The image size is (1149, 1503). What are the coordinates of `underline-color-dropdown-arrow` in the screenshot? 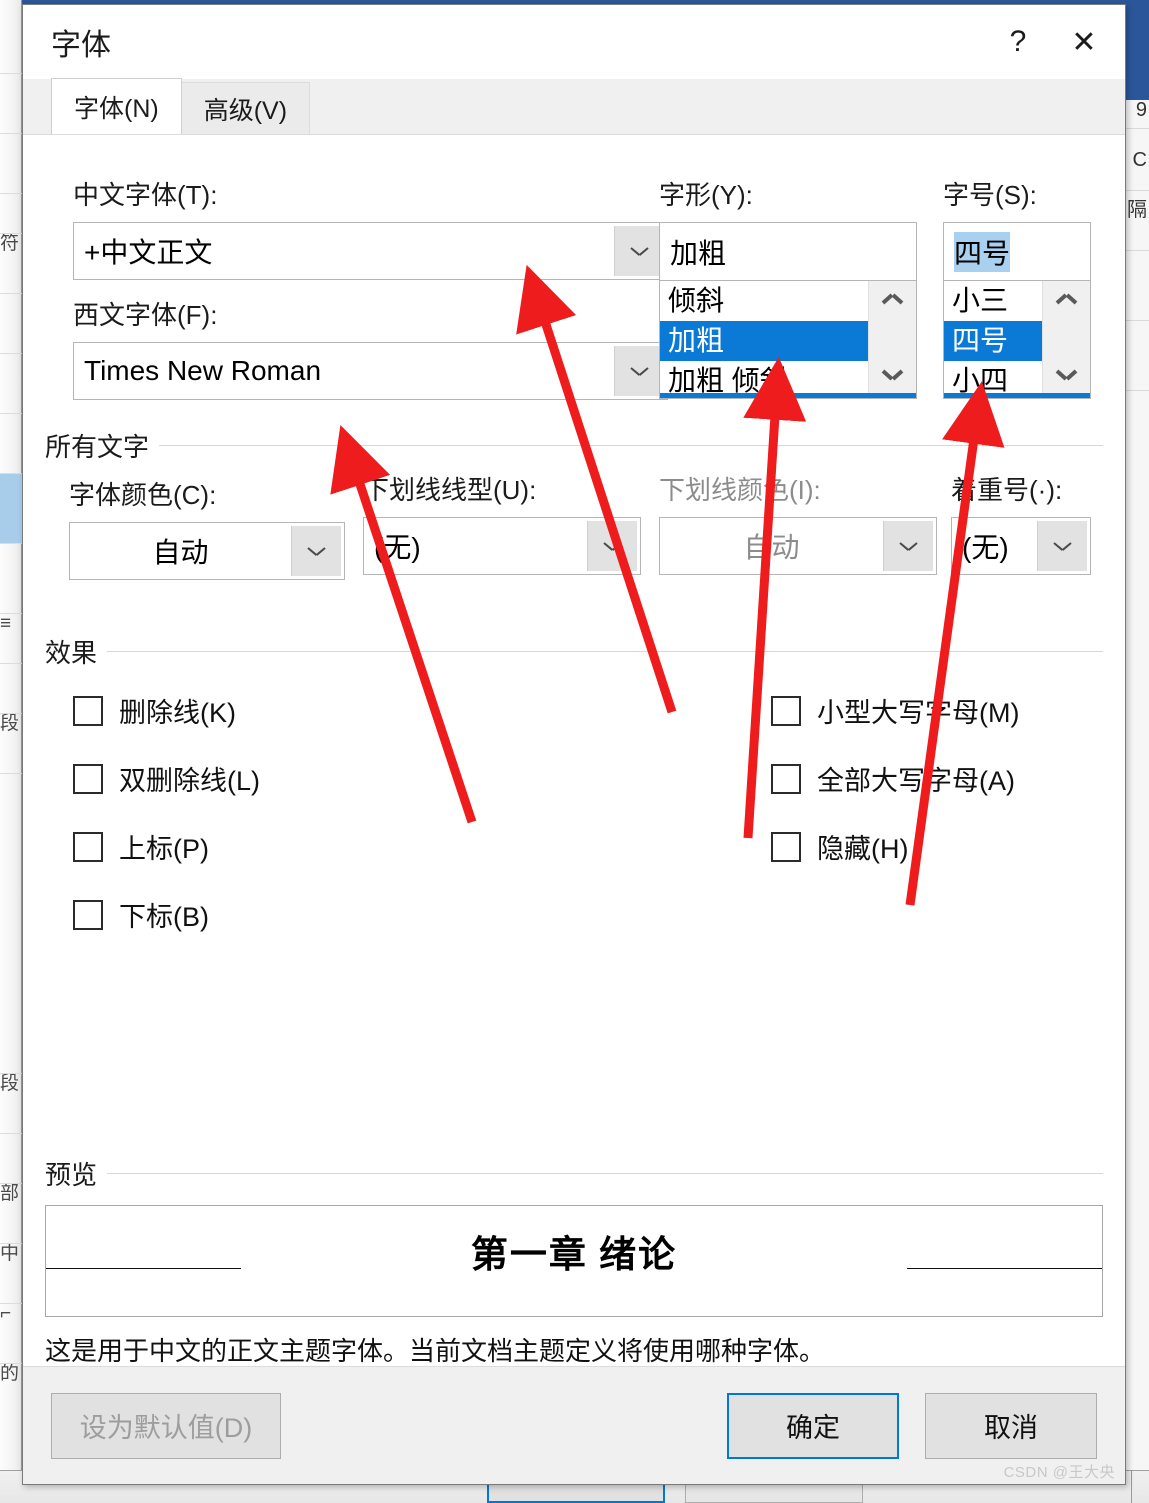 It's located at (908, 546).